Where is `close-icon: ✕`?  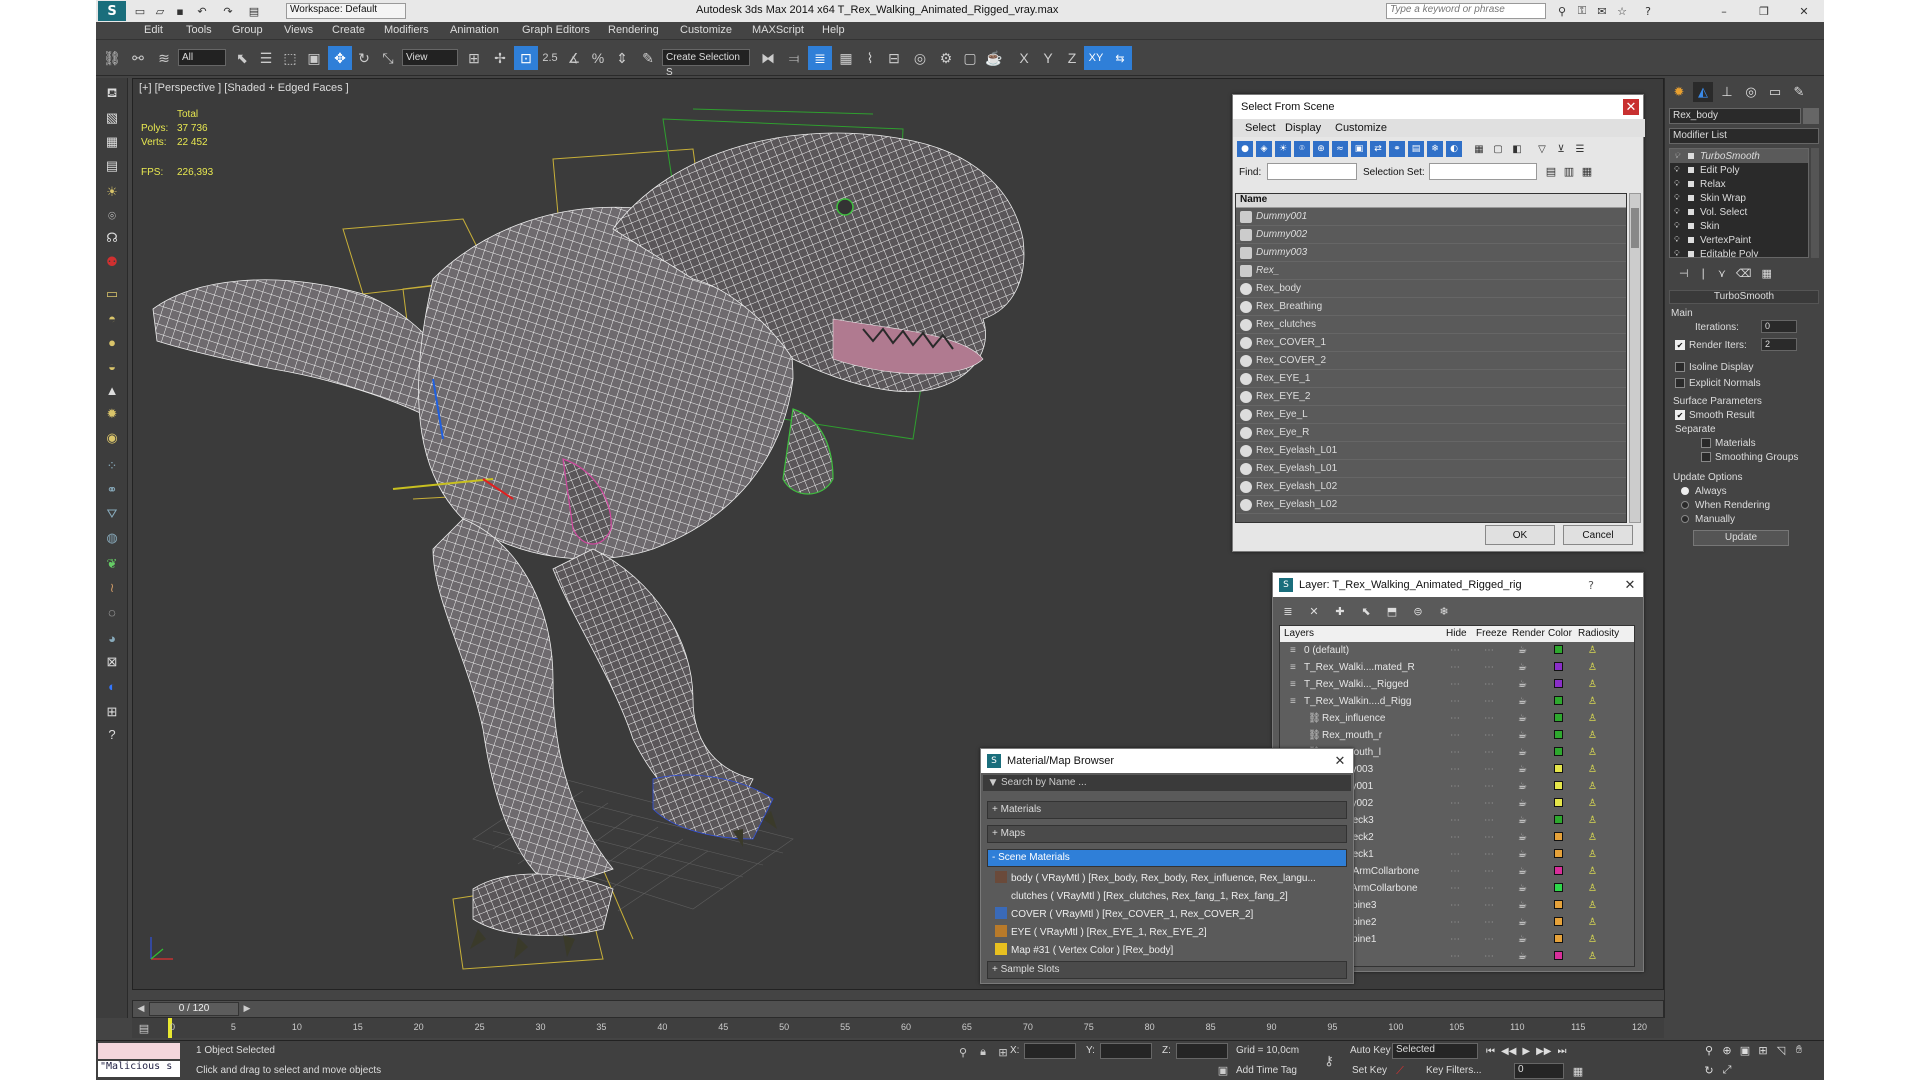 close-icon: ✕ is located at coordinates (1630, 585).